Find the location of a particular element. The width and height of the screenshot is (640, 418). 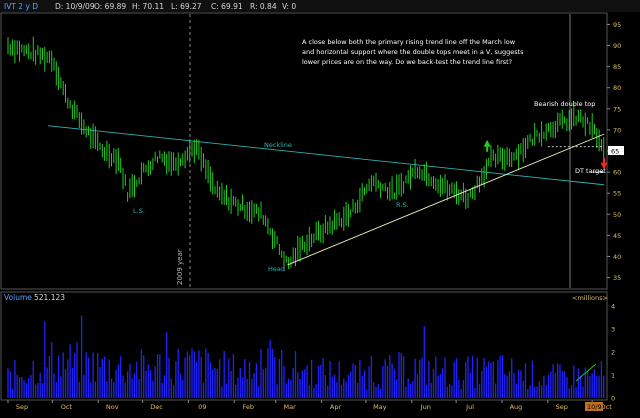

x-tick-label: Aug is located at coordinates (516, 407).